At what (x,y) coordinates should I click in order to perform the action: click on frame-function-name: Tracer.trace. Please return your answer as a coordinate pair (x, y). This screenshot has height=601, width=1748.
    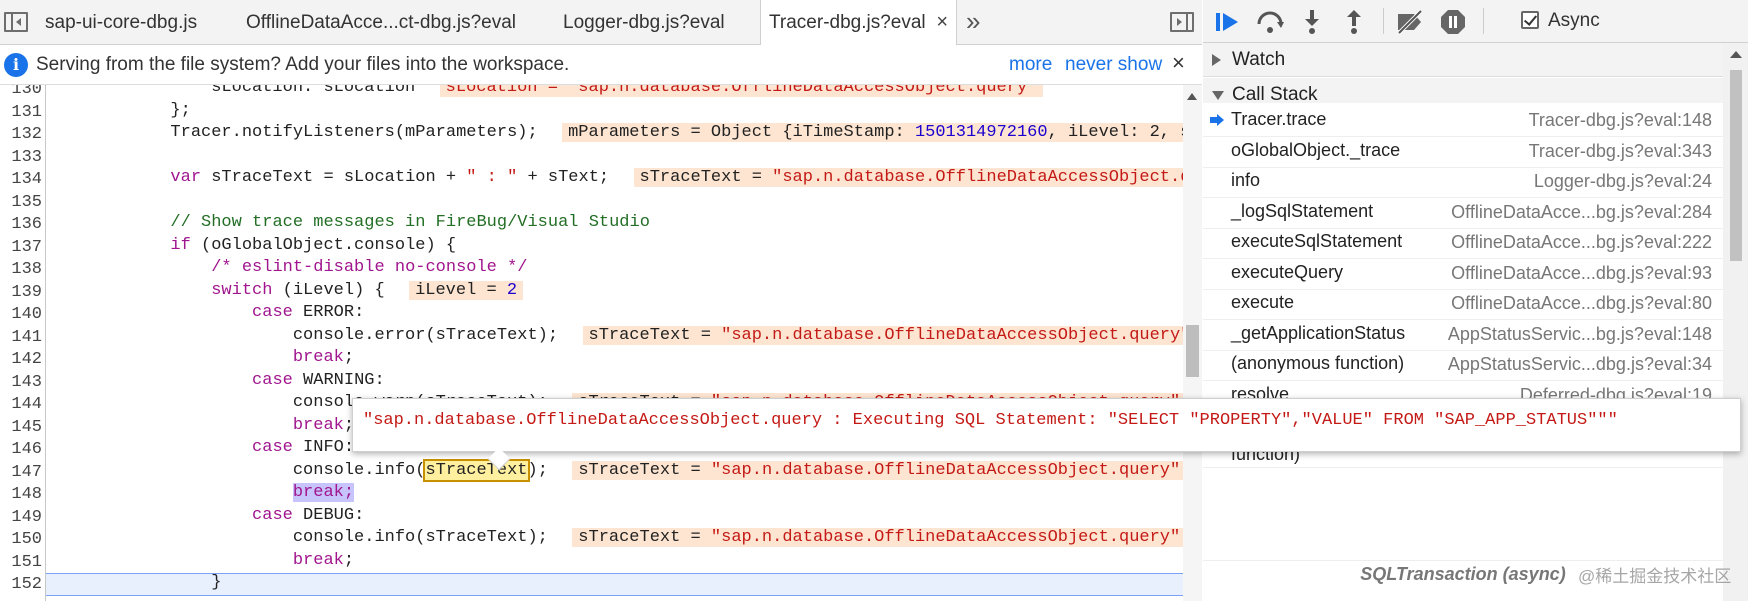
    Looking at the image, I should click on (1279, 119).